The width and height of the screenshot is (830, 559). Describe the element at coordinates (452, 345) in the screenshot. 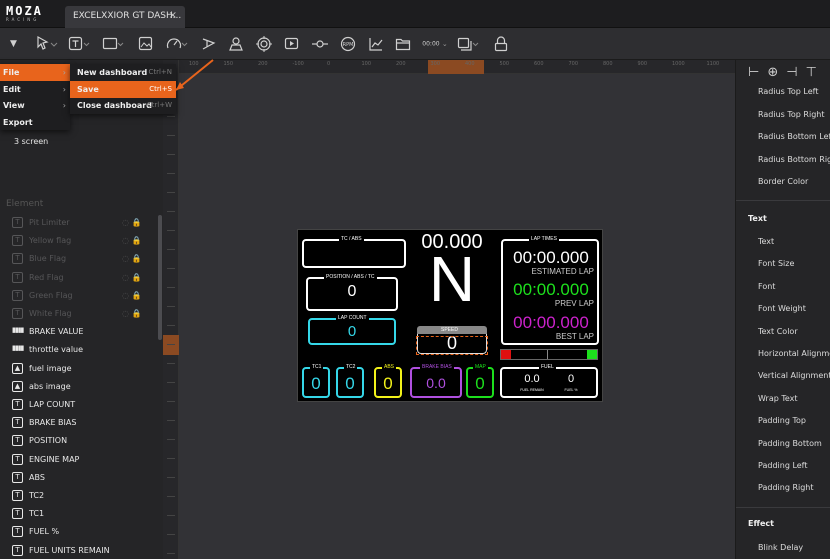

I see `speed-selection-box` at that location.